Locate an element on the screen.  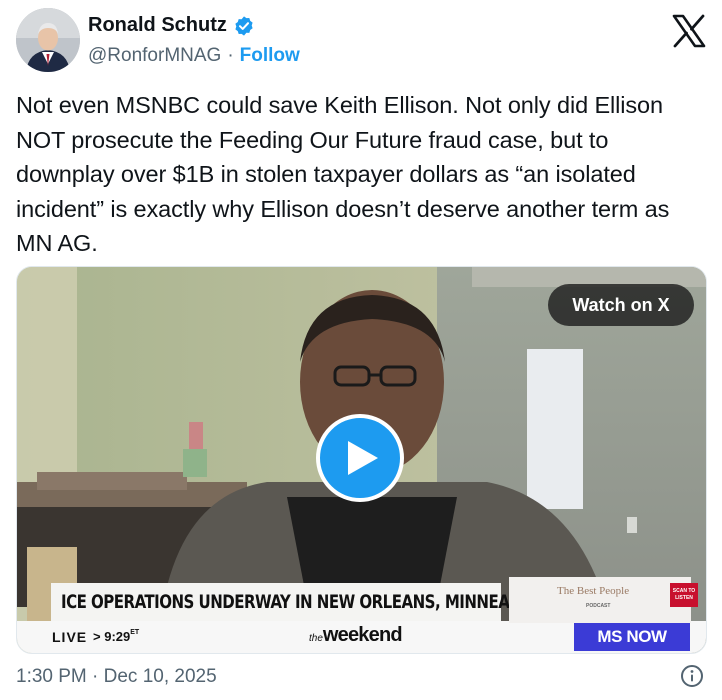
broadcast-time: > 9:29ET is located at coordinates (116, 636).